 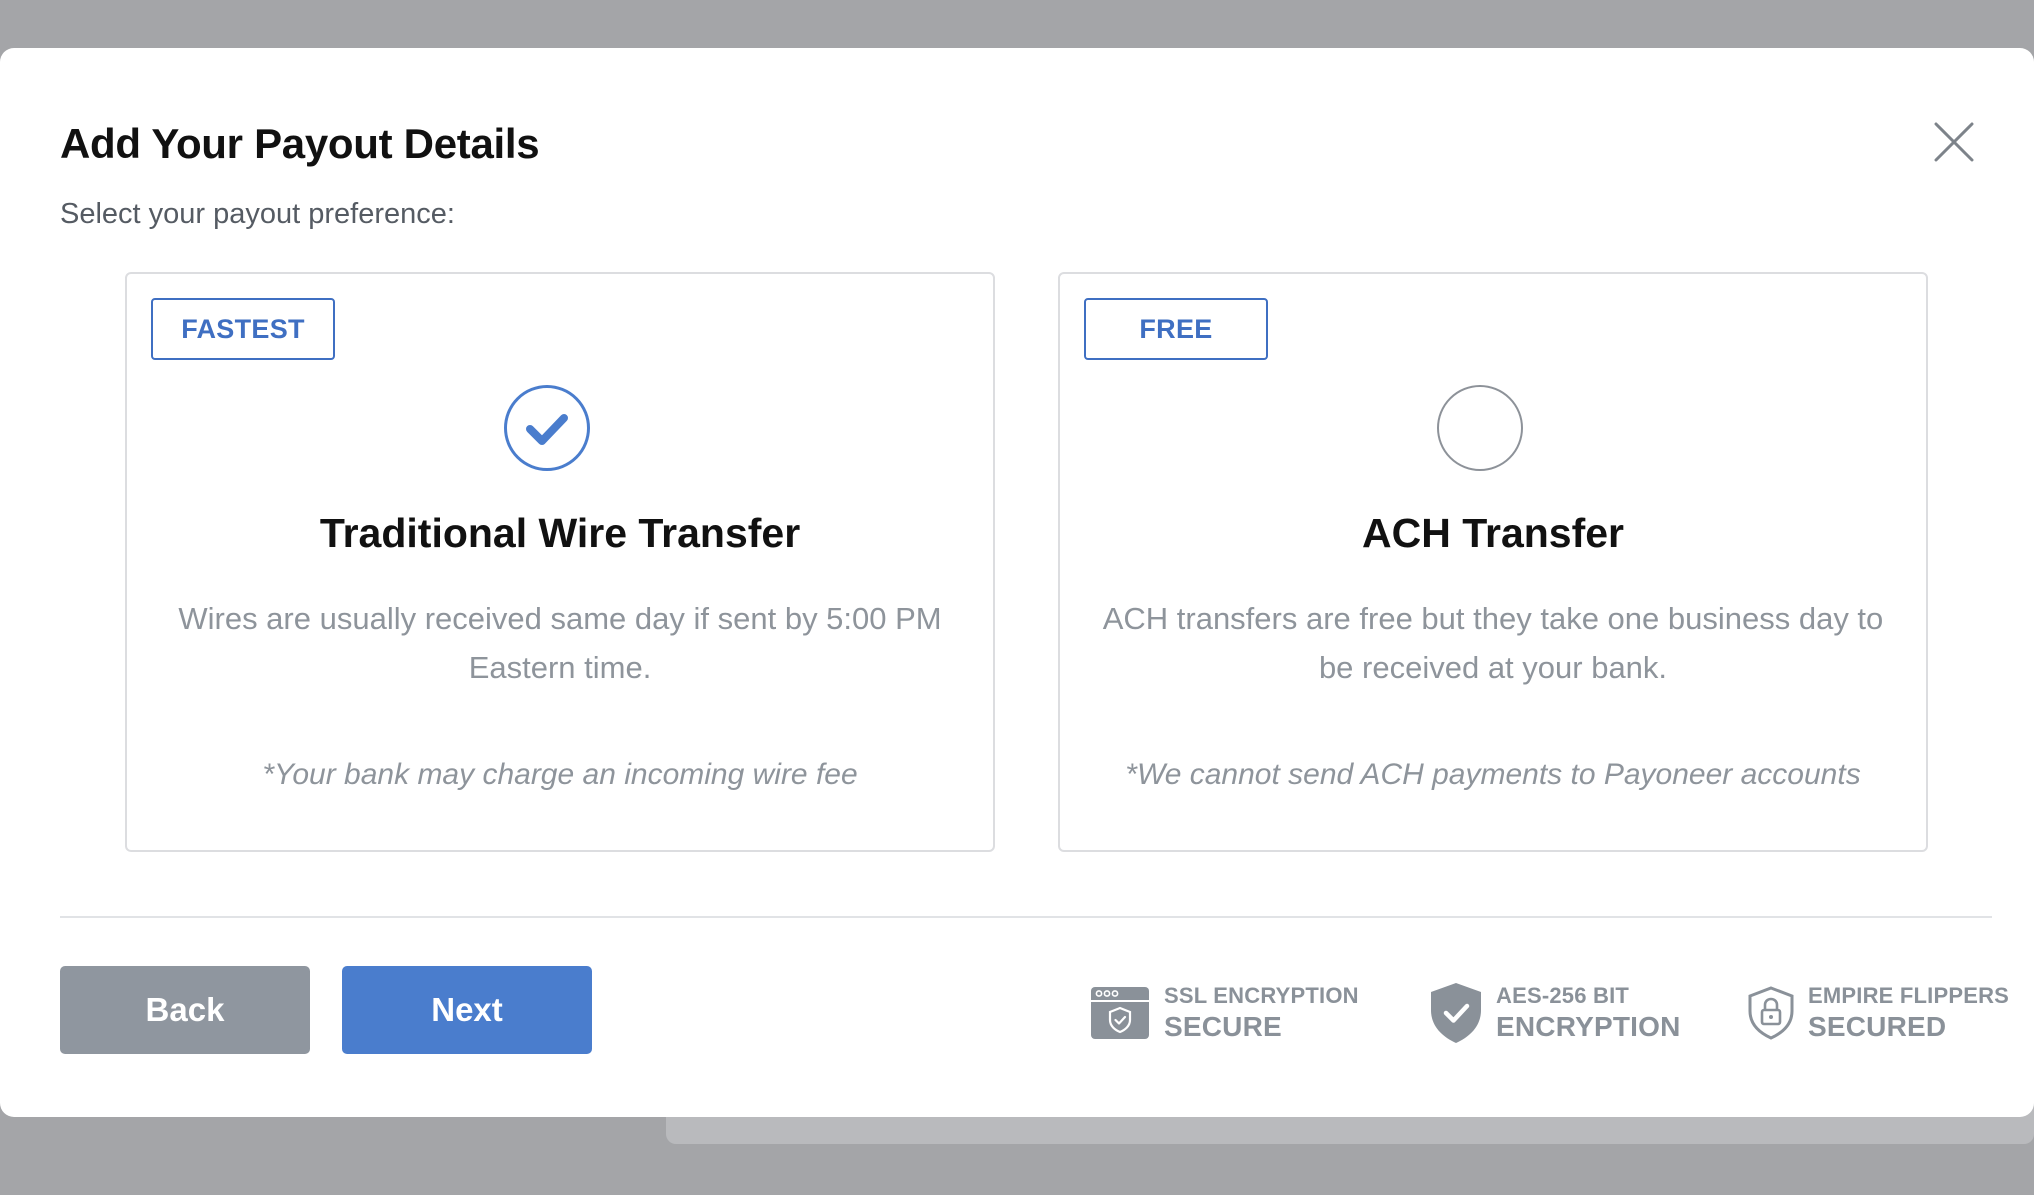 What do you see at coordinates (1771, 1013) in the screenshot?
I see `shield-lock-icon` at bounding box center [1771, 1013].